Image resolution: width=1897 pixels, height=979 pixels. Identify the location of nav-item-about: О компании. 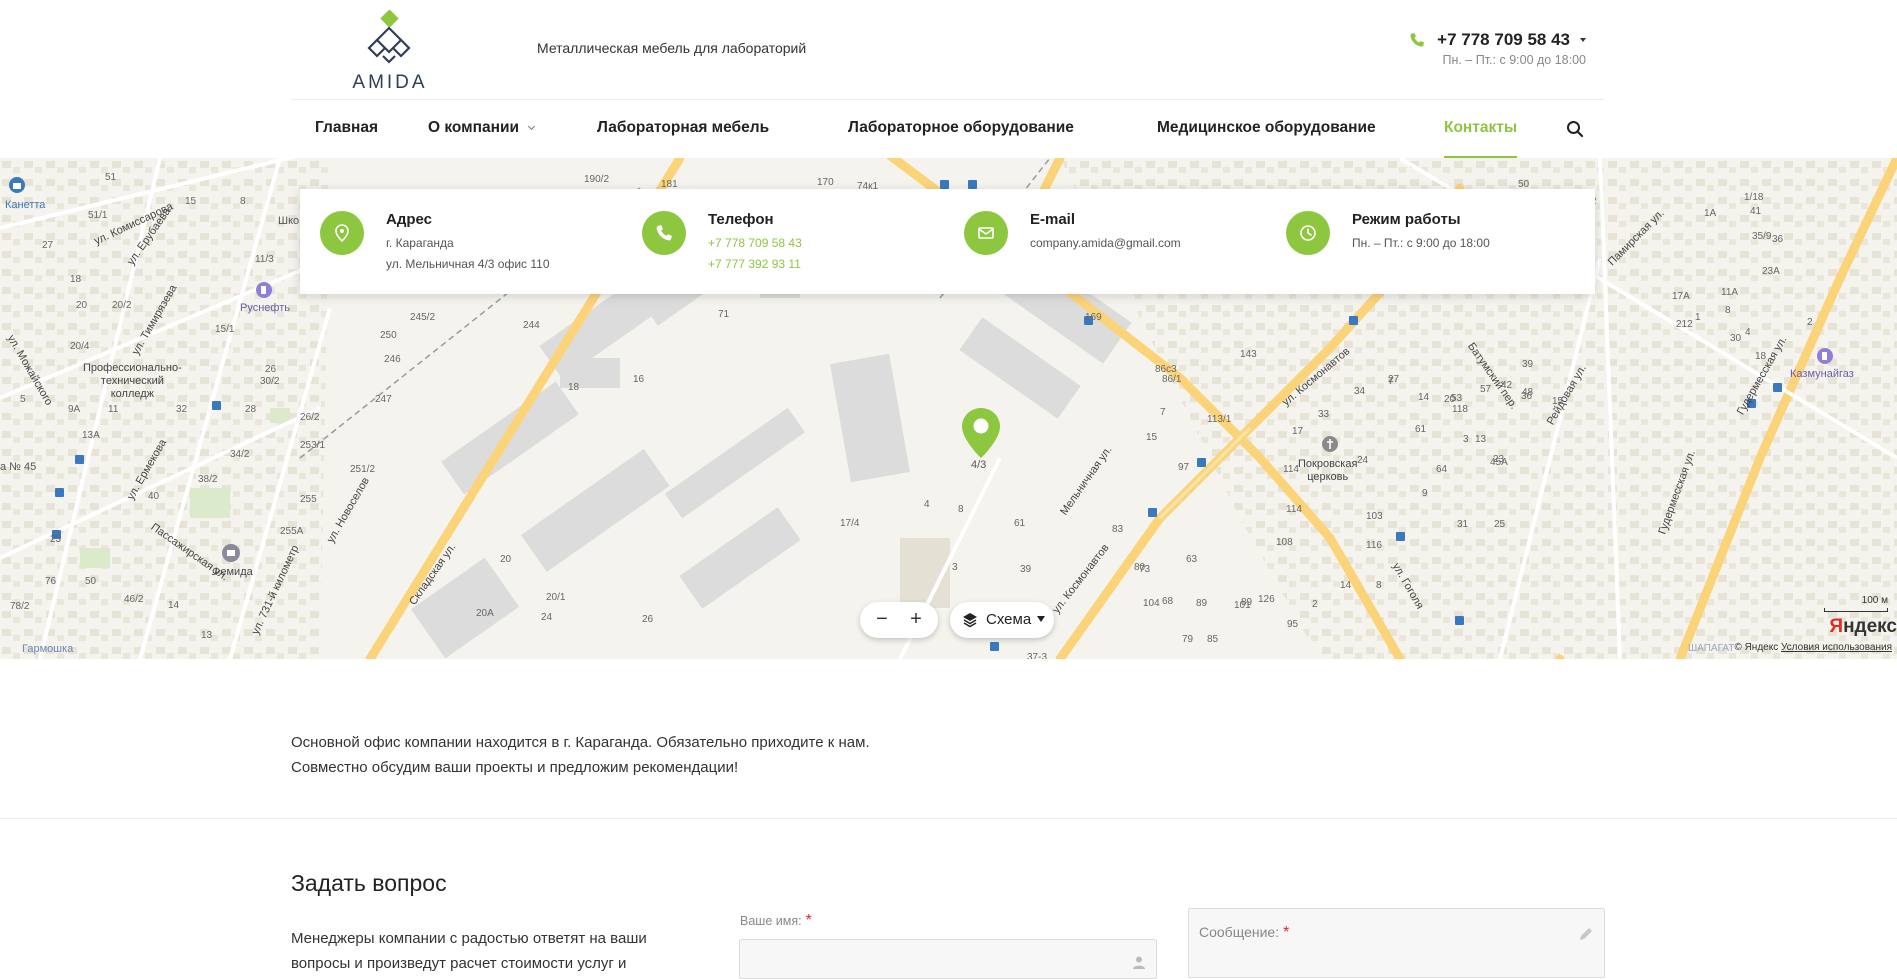
(482, 129).